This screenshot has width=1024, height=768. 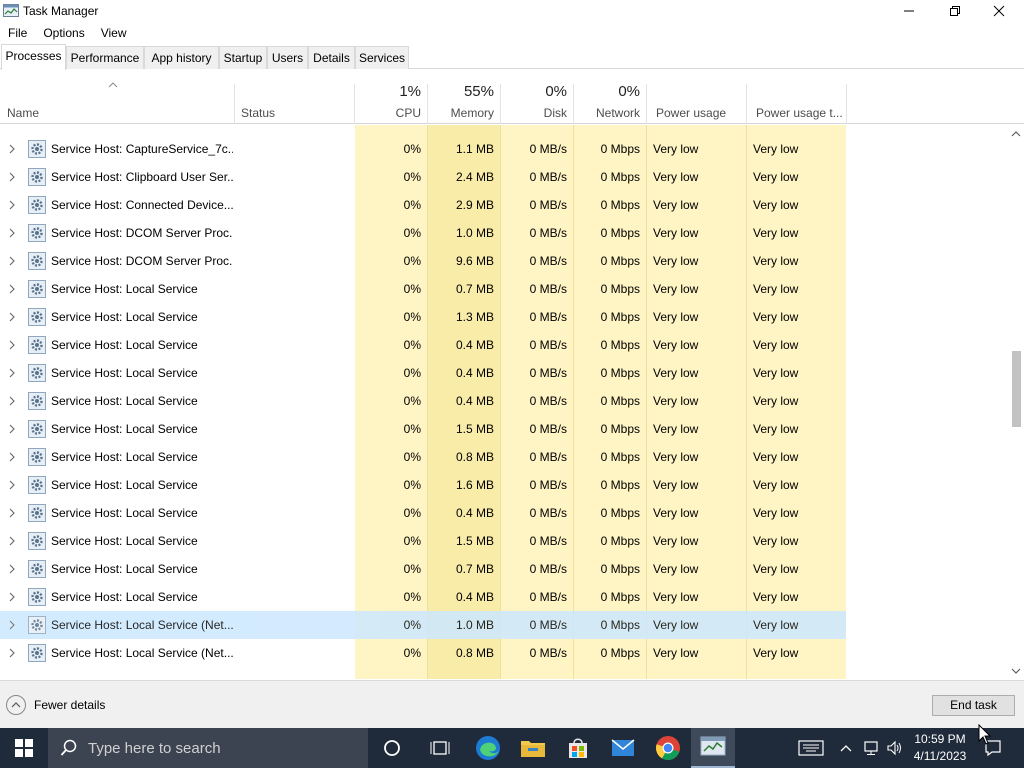 I want to click on tab-services: Services, so click(x=382, y=57).